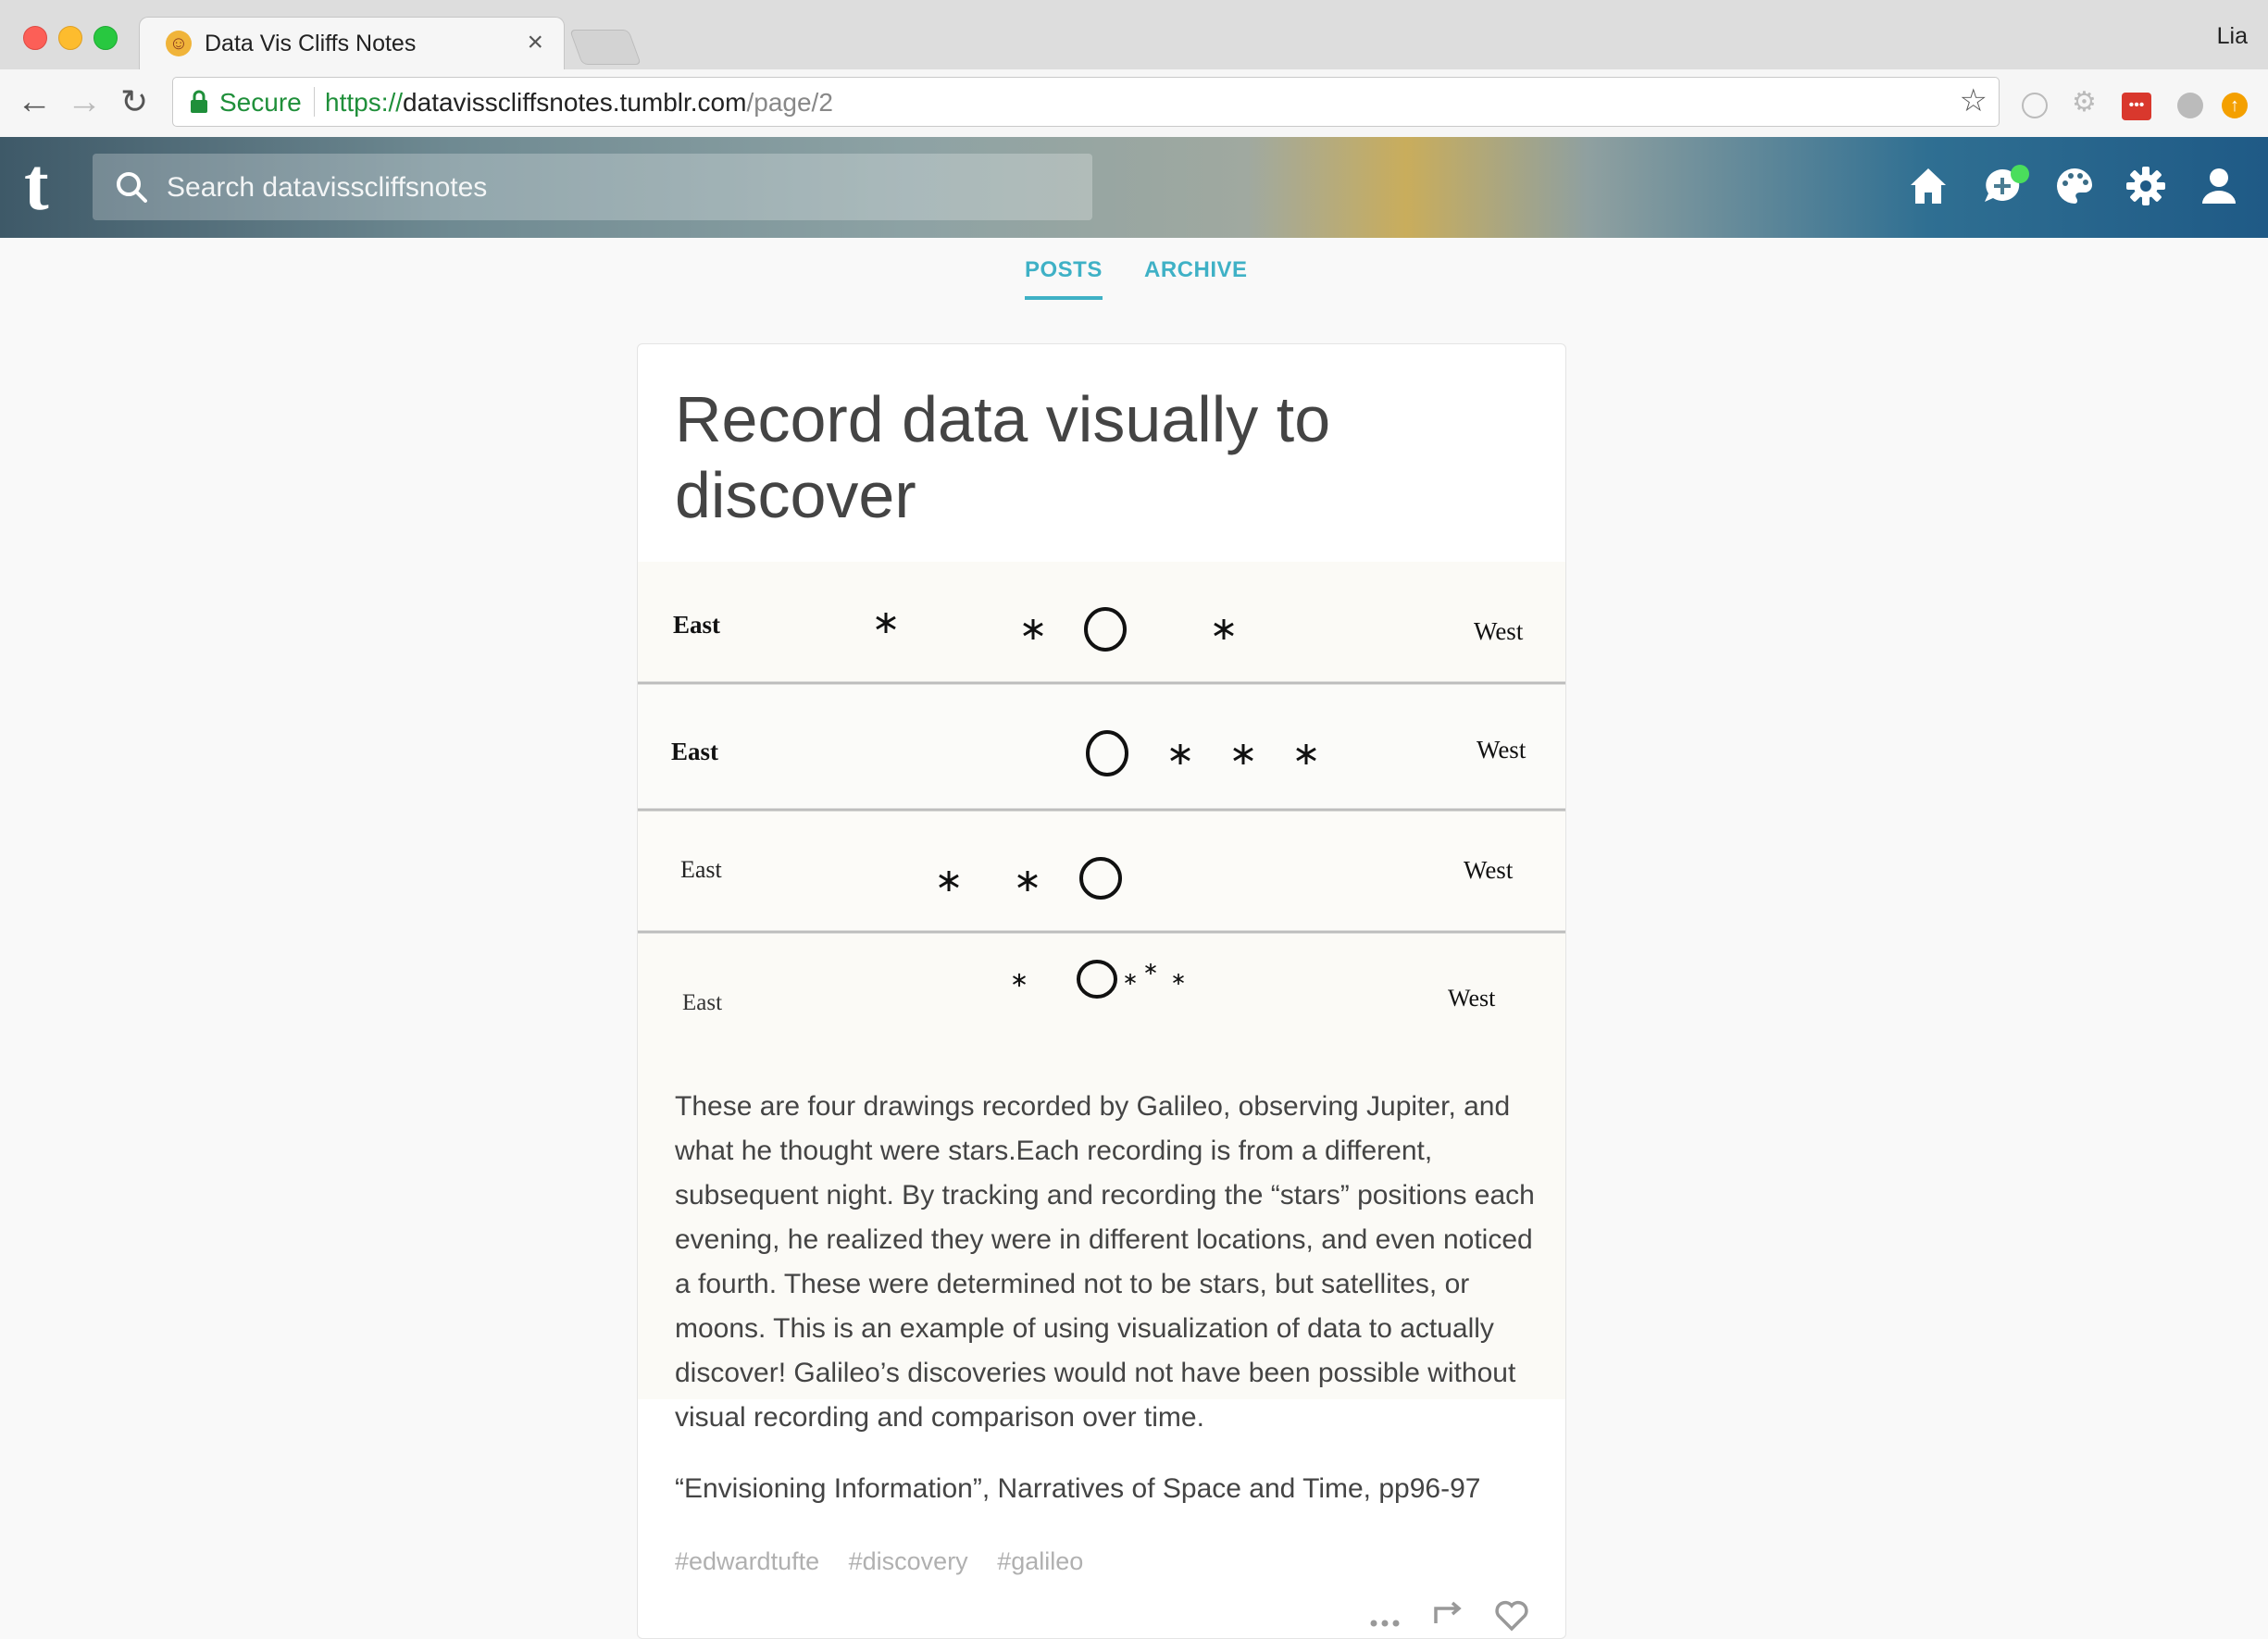  Describe the element at coordinates (314, 102) in the screenshot. I see `address-divider` at that location.